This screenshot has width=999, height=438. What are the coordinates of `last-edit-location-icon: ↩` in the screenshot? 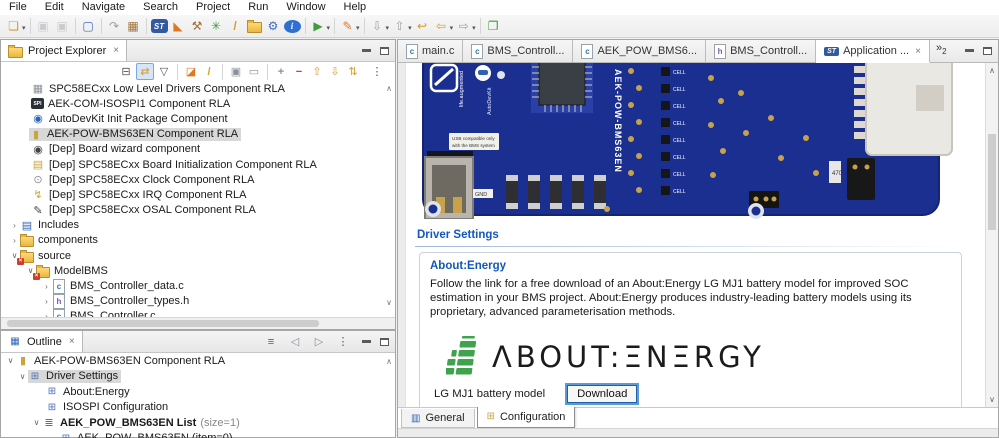 It's located at (422, 26).